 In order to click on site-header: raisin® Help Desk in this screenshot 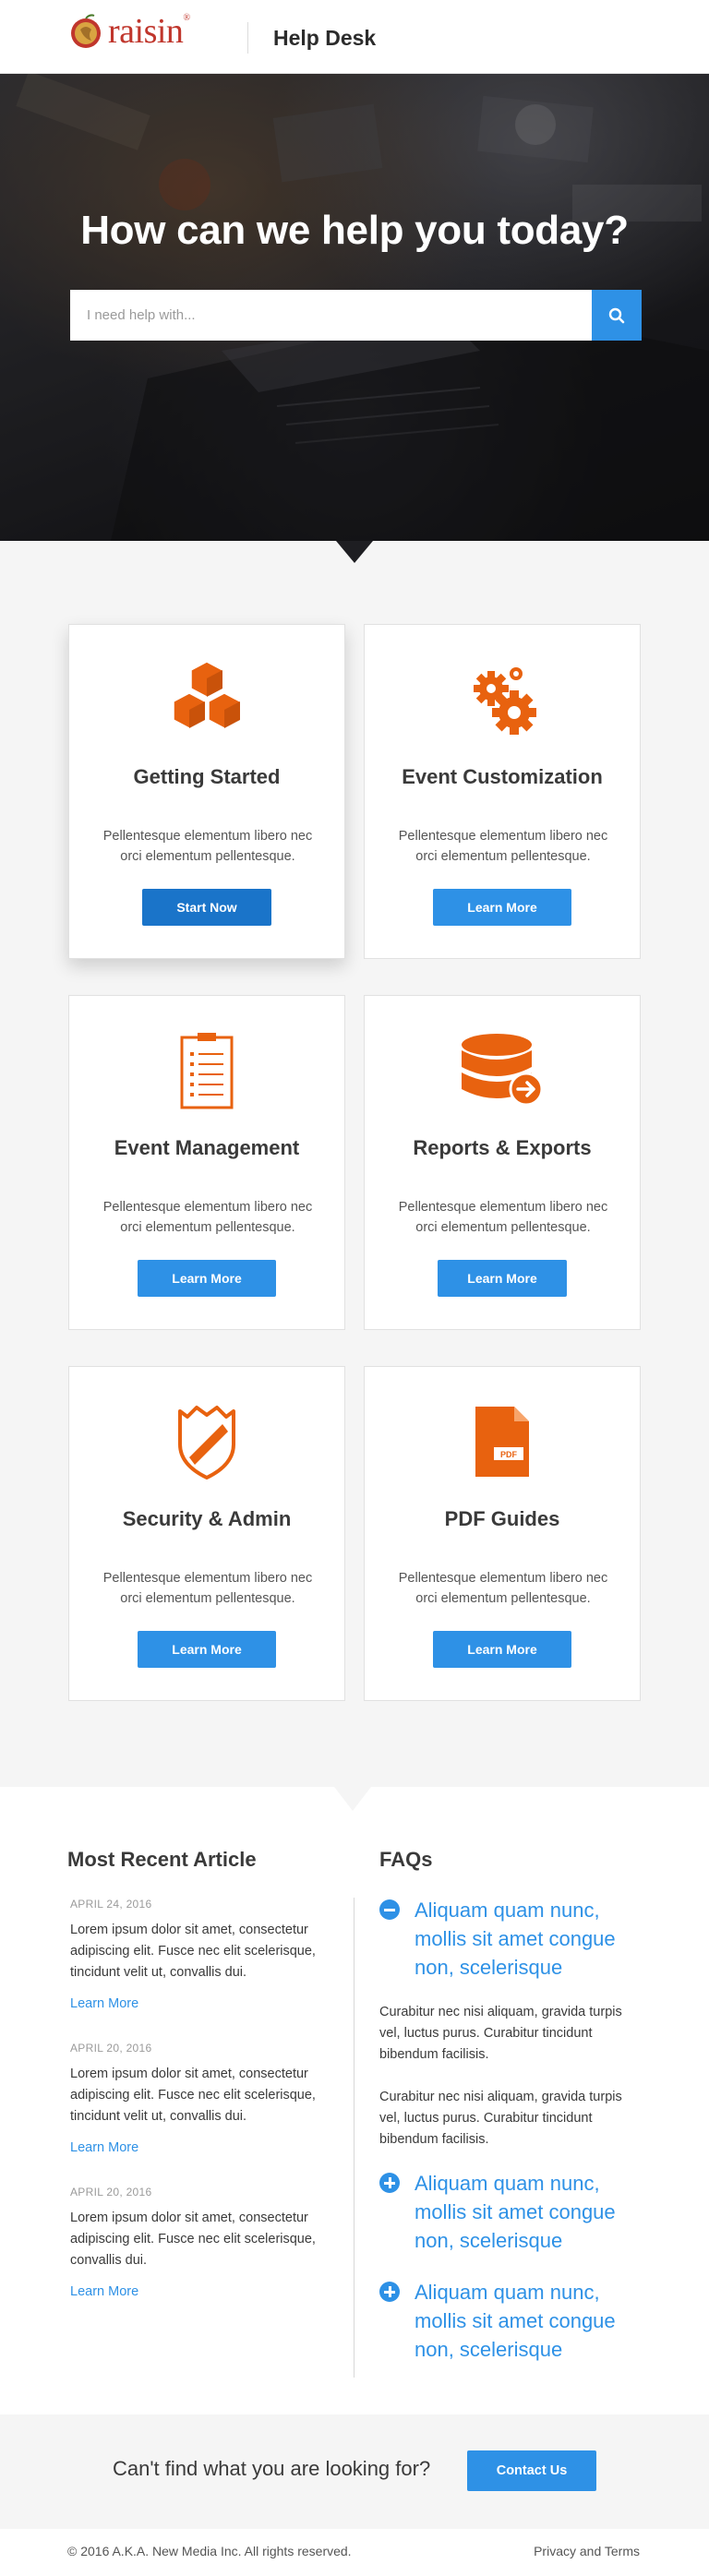, I will do `click(355, 37)`.